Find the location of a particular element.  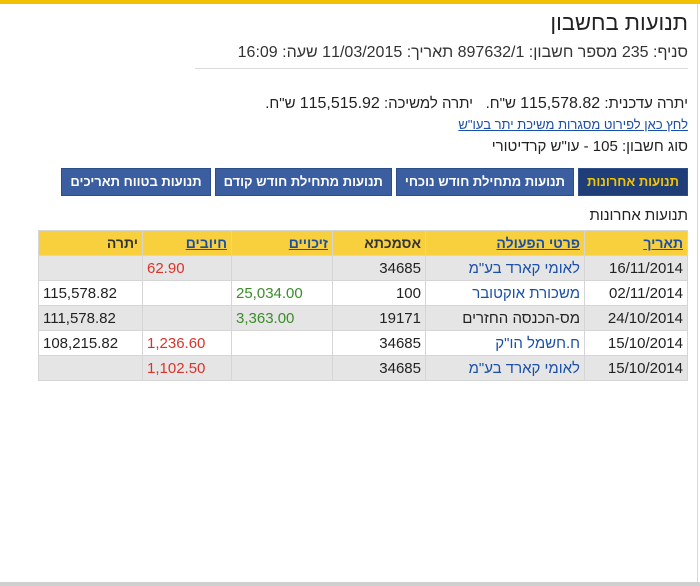

cell-date: 16/11/2014 is located at coordinates (636, 268).